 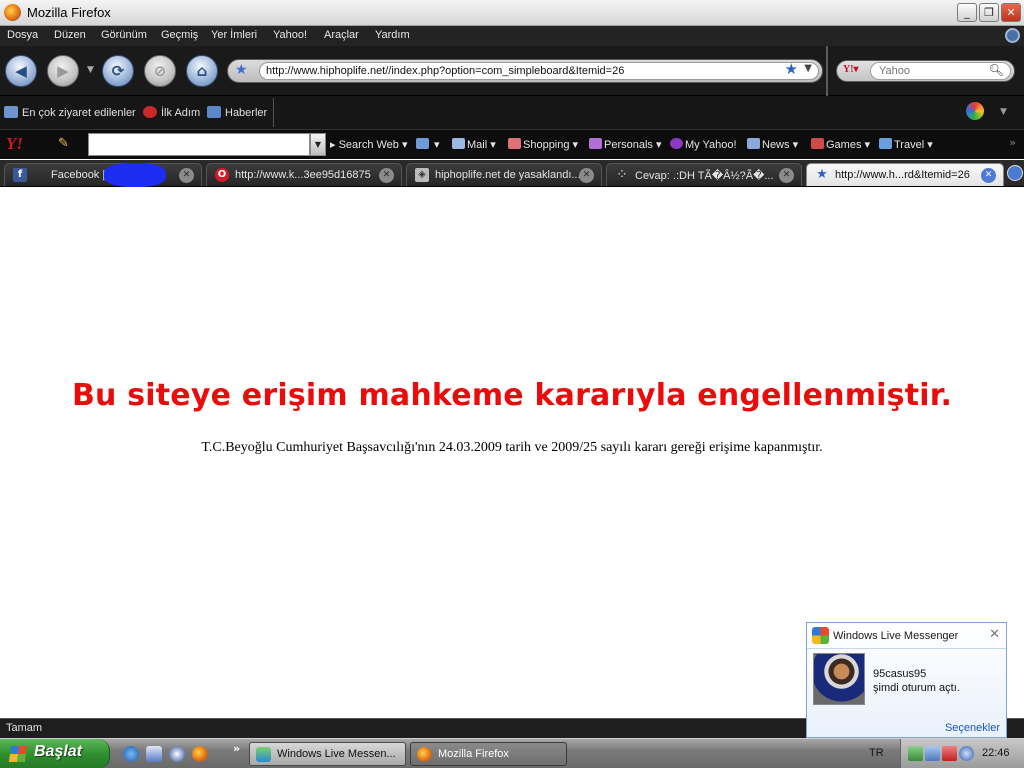 I want to click on home-button: ⌂, so click(x=202, y=71).